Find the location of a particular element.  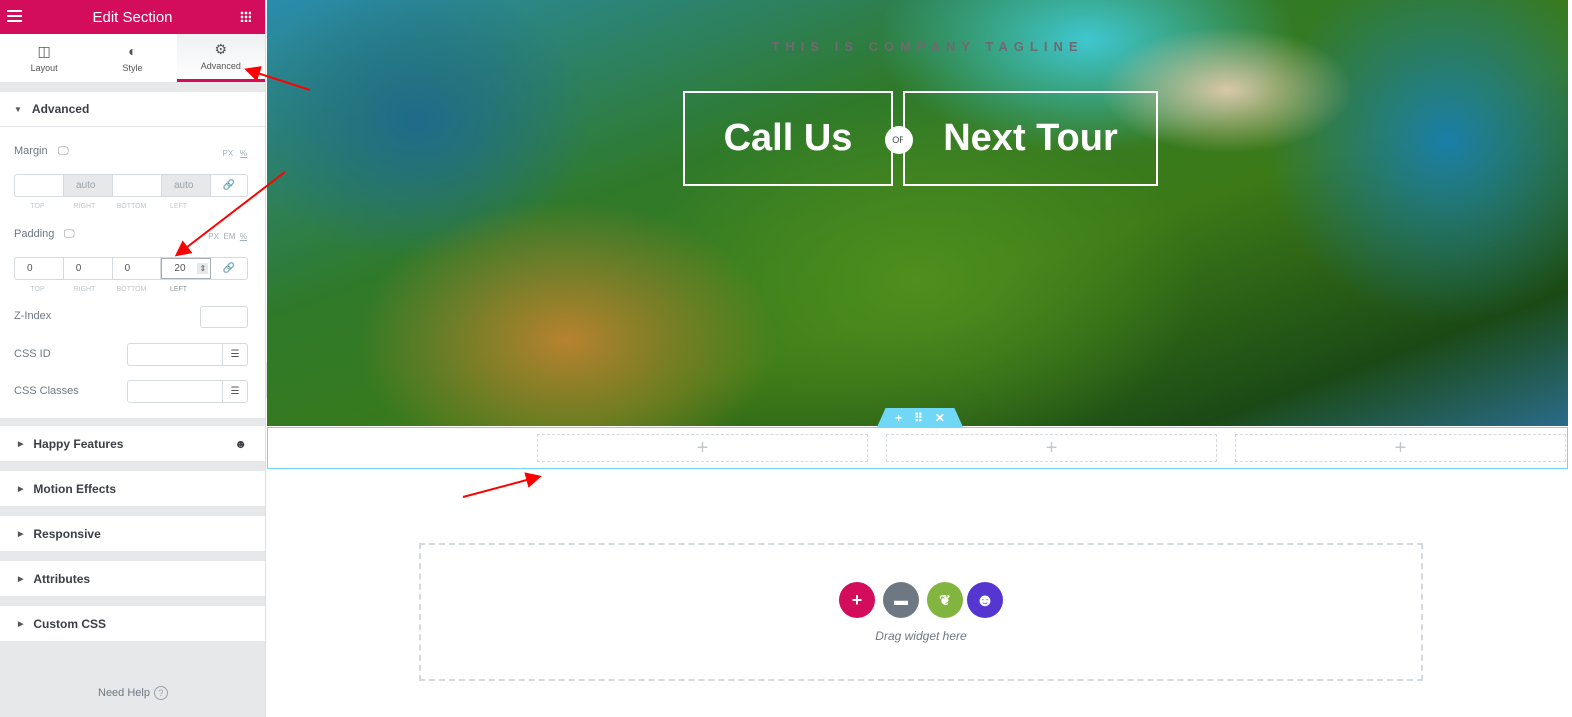

panel-title: Edit Section is located at coordinates (132, 17).